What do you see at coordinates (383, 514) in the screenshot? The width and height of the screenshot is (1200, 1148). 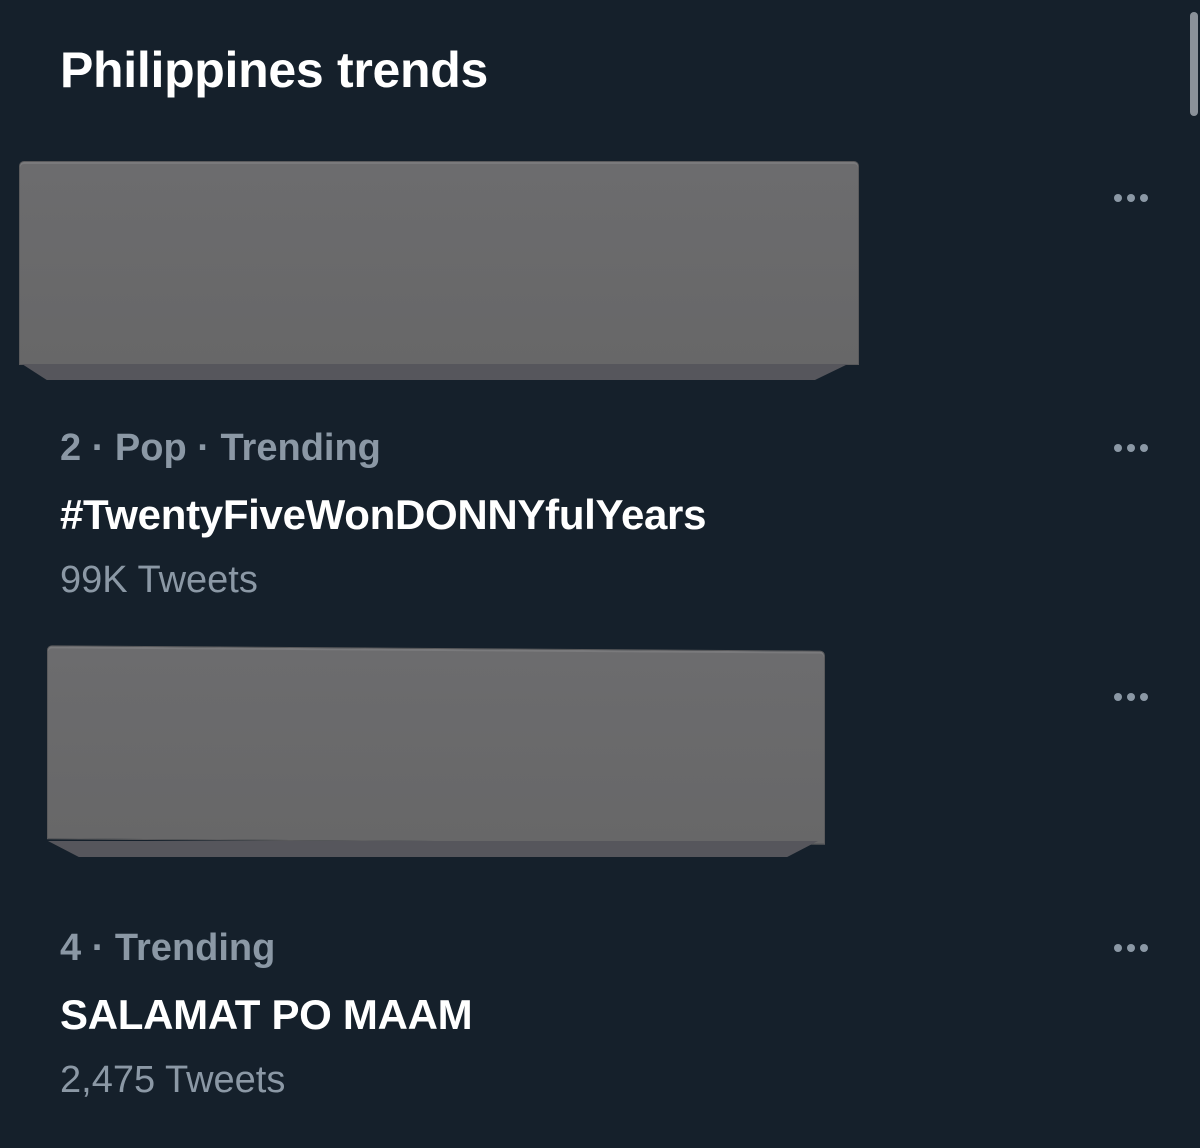 I see `trend-name: #TwentyFiveWonDONNYfulYears` at bounding box center [383, 514].